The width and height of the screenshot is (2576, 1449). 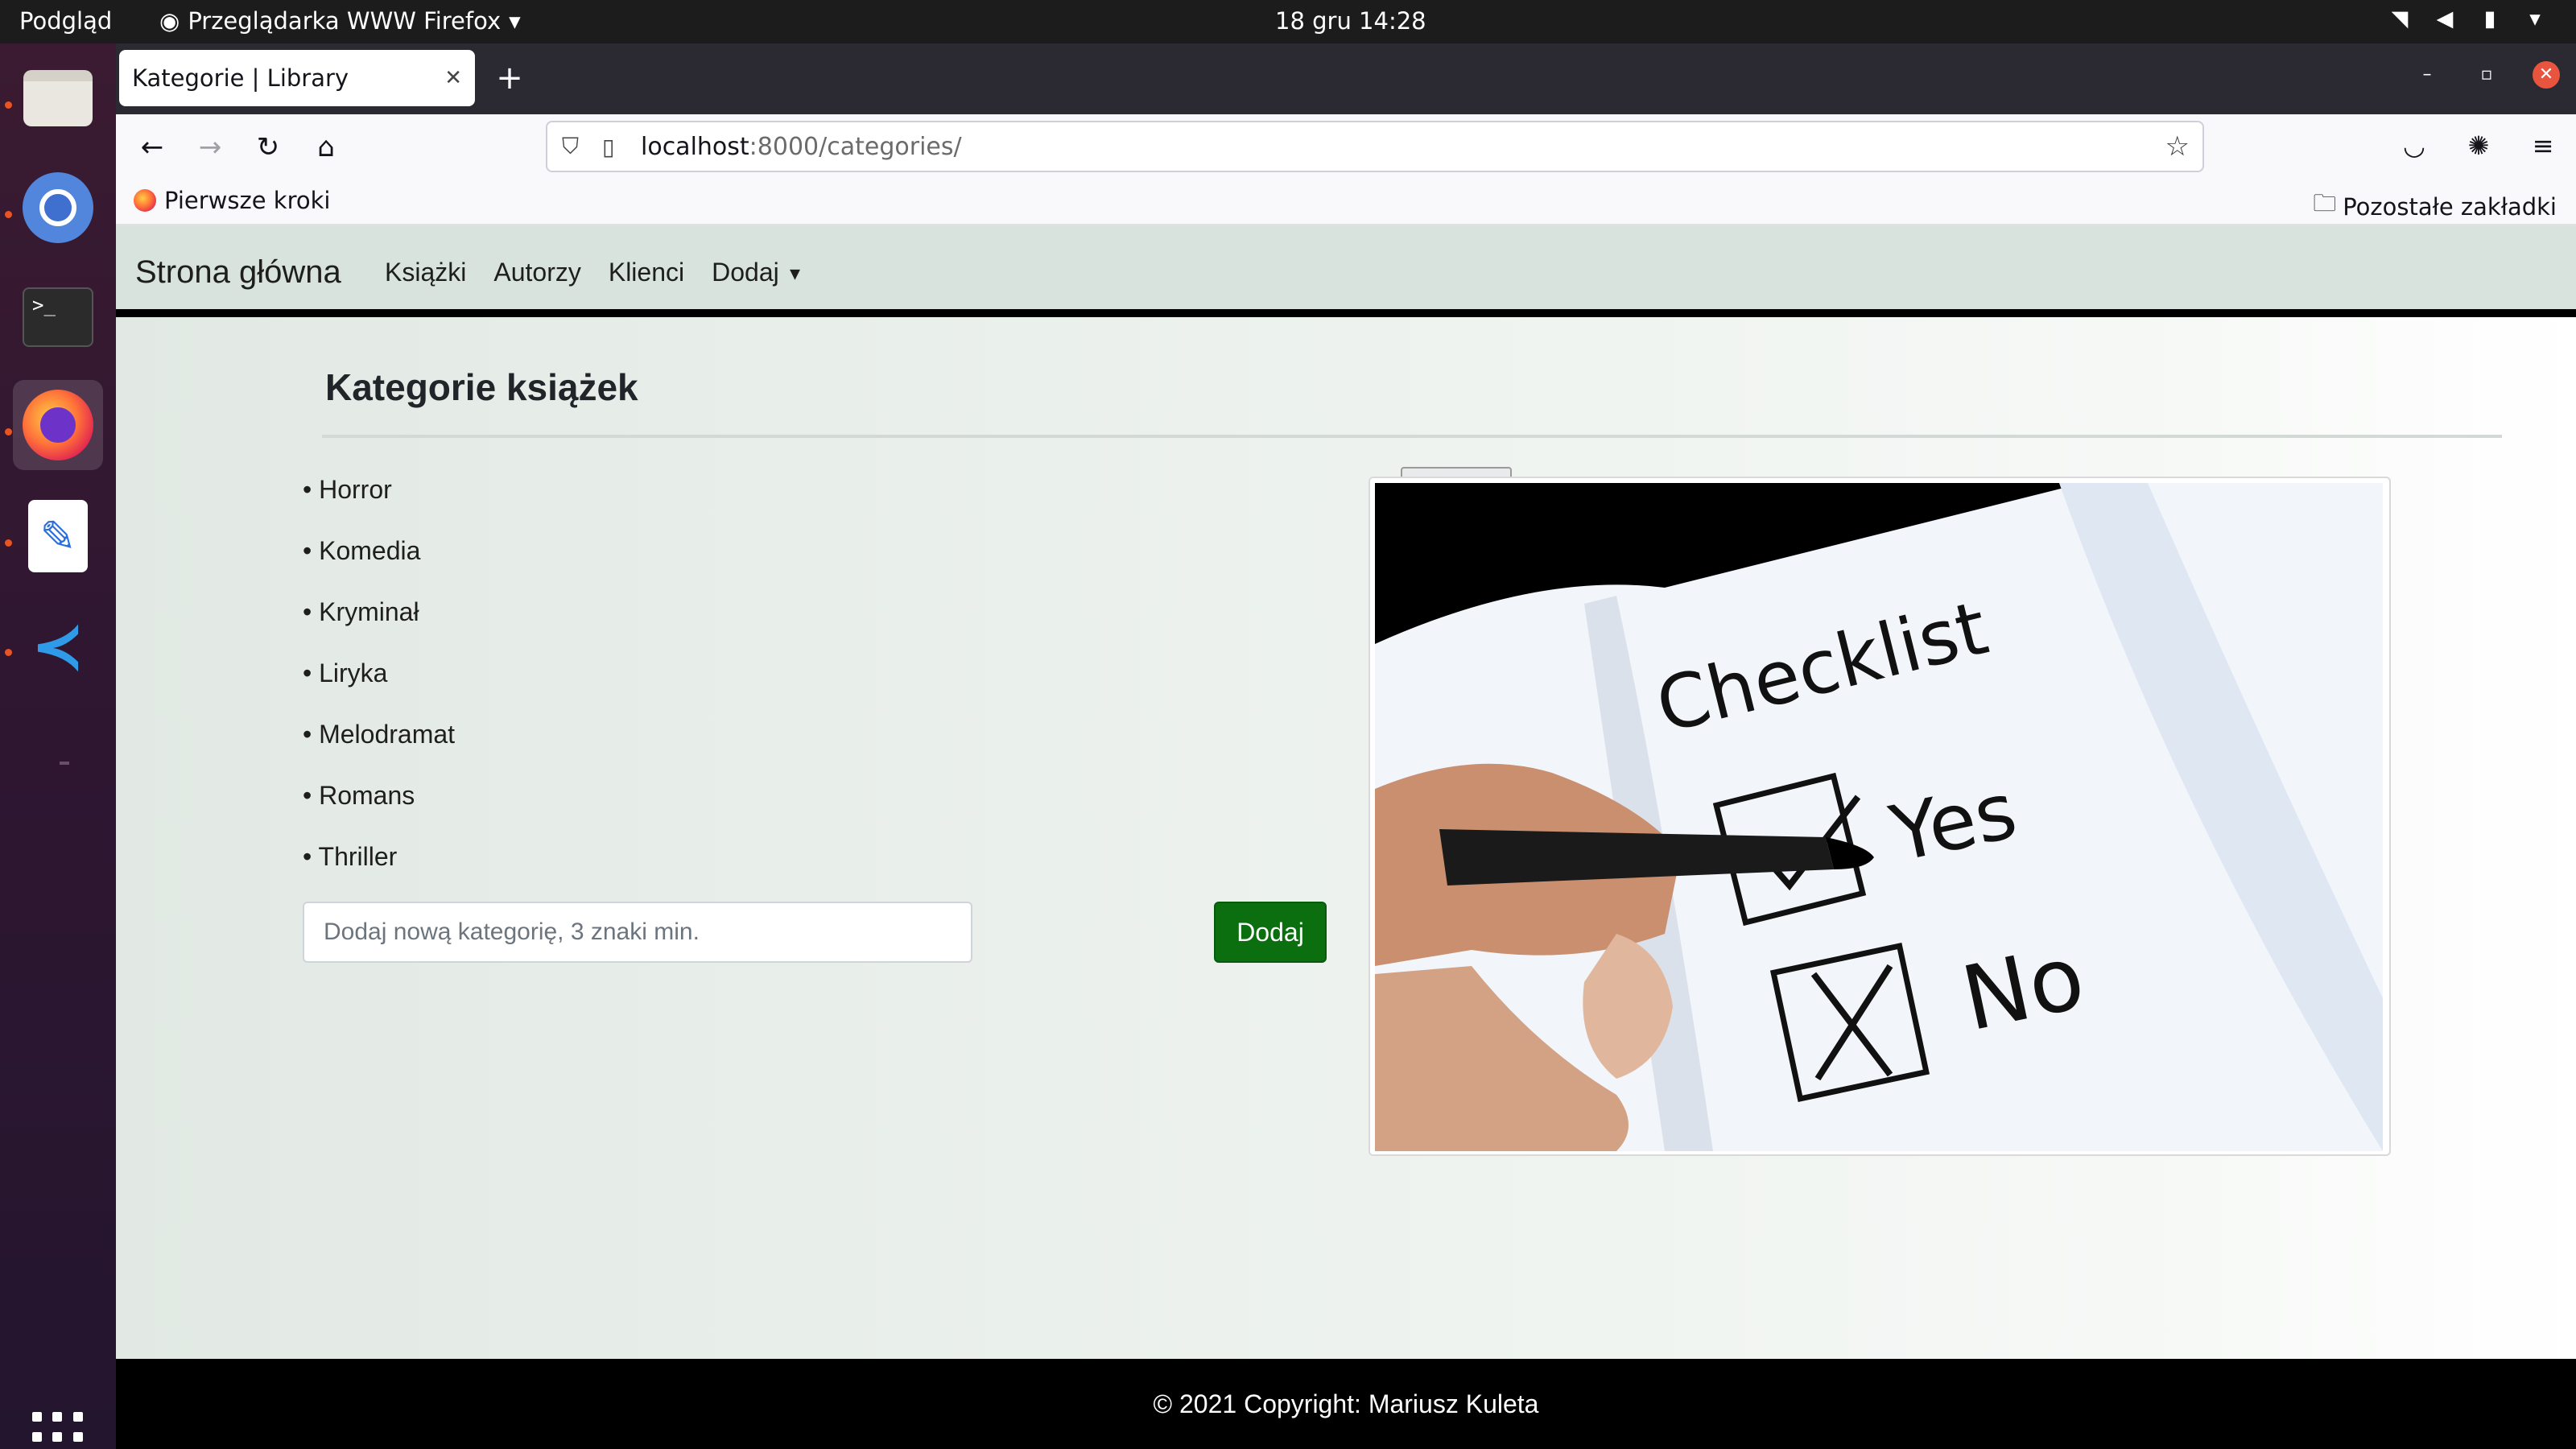 What do you see at coordinates (362, 550) in the screenshot?
I see `category-name: • Komedia` at bounding box center [362, 550].